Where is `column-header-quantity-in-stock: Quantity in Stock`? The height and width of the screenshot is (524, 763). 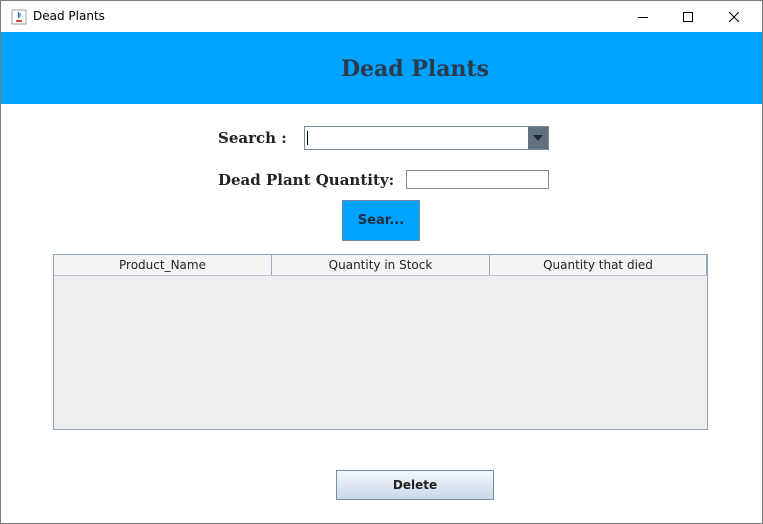 column-header-quantity-in-stock: Quantity in Stock is located at coordinates (381, 265).